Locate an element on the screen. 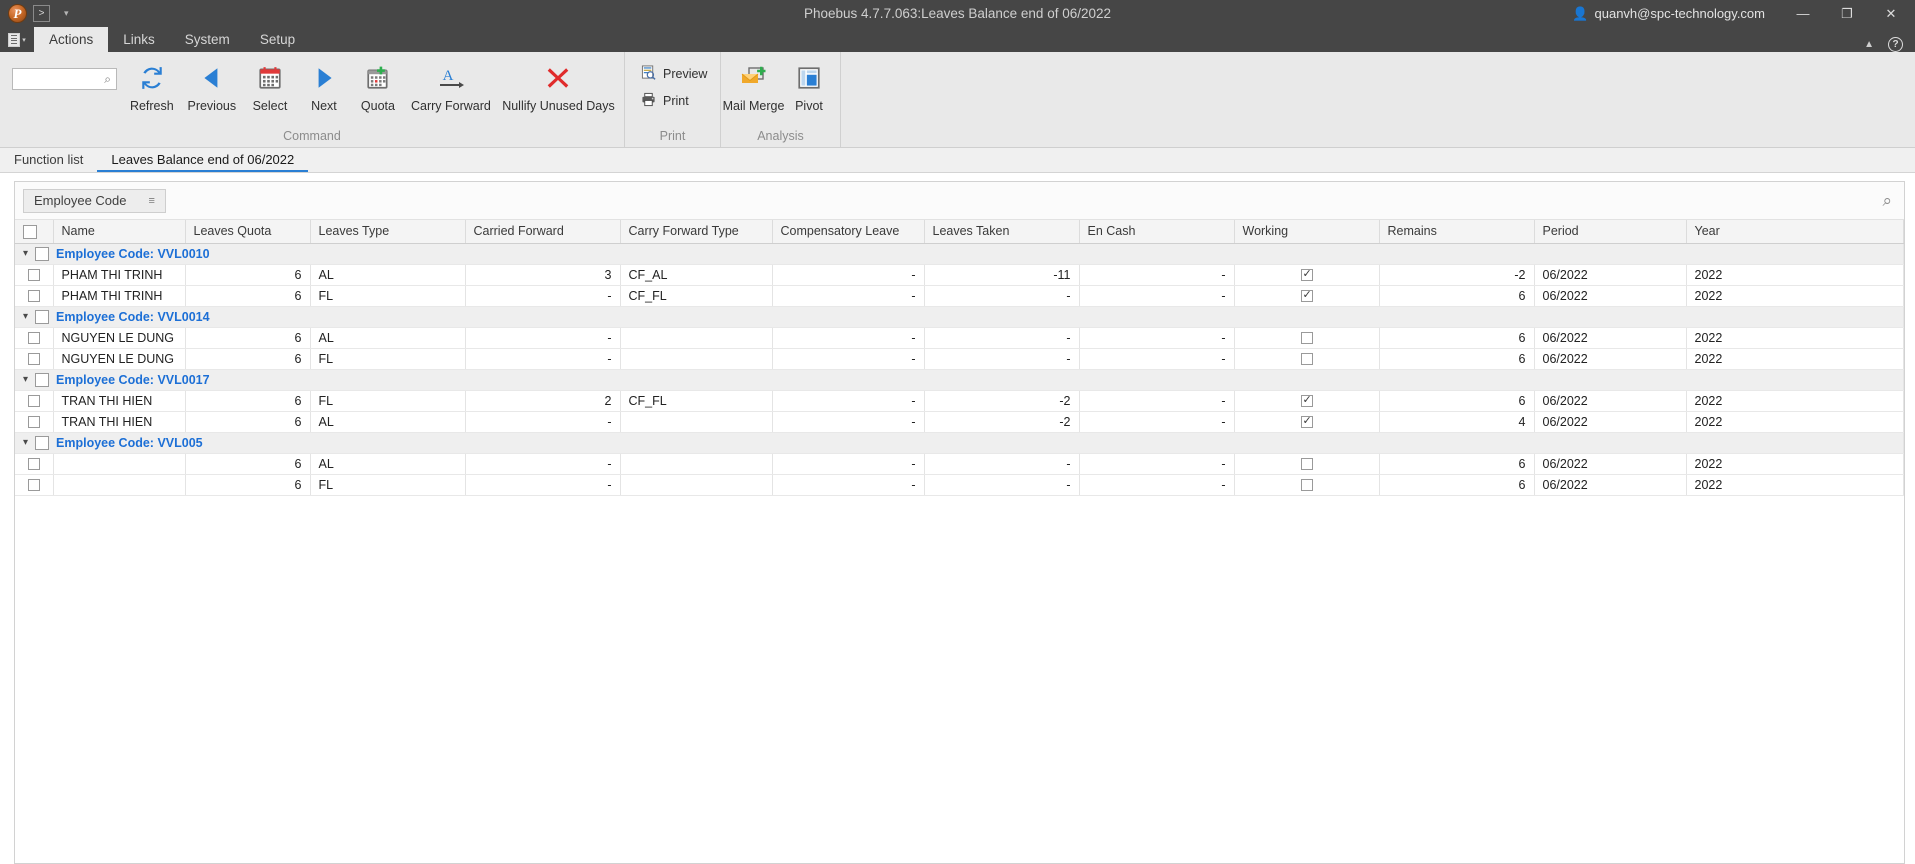 Image resolution: width=1915 pixels, height=864 pixels. table-row: TRAN THI HIEN6AL---2-406/20222022 is located at coordinates (959, 422).